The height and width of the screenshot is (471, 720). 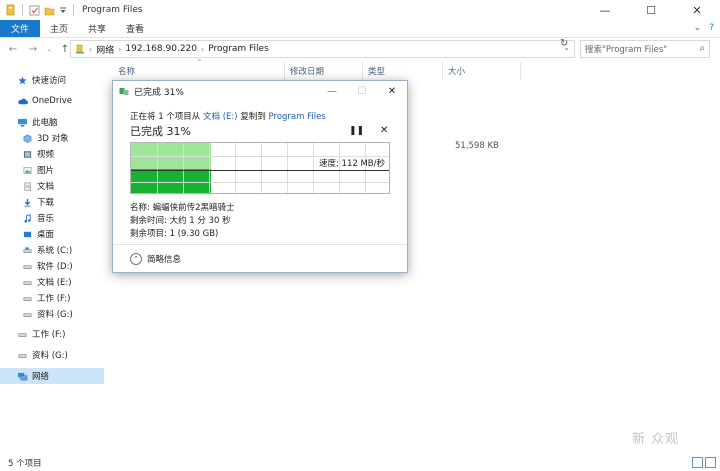 I want to click on network-location-icon, so click(x=80, y=49).